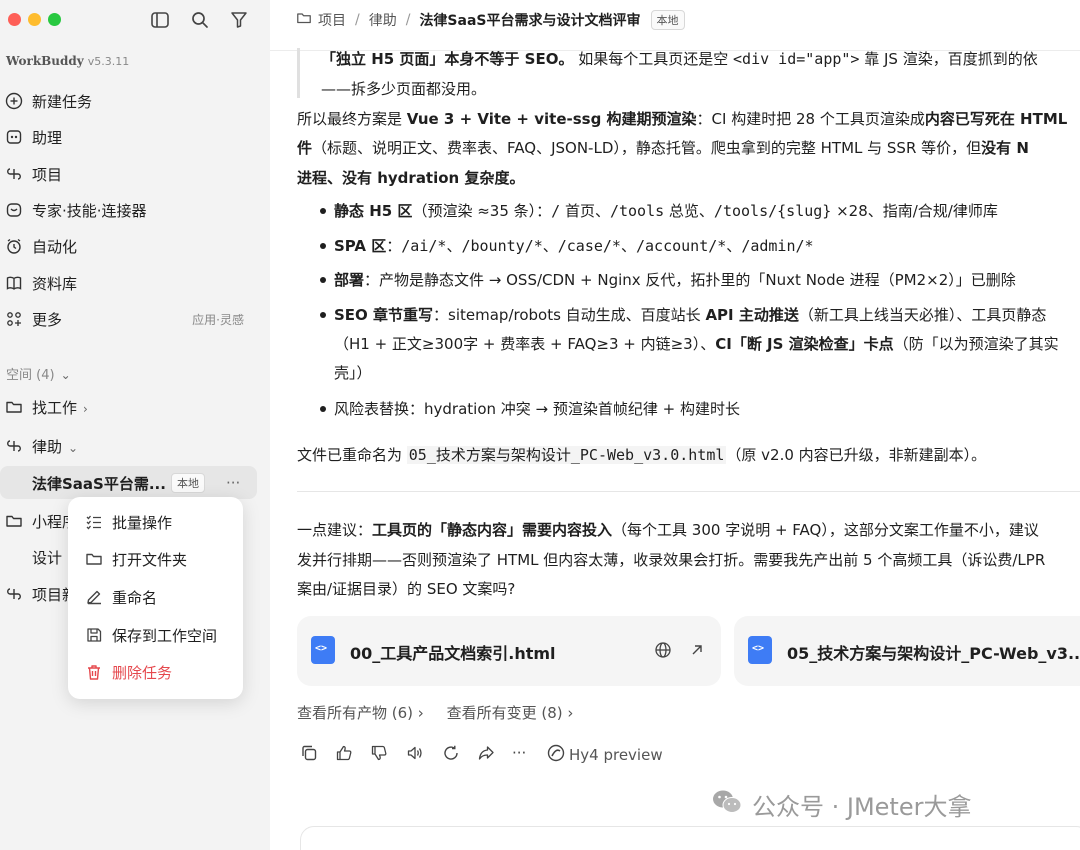 The height and width of the screenshot is (850, 1080). What do you see at coordinates (353, 373) in the screenshot?
I see `bullet-seo-line3: 壳」）` at bounding box center [353, 373].